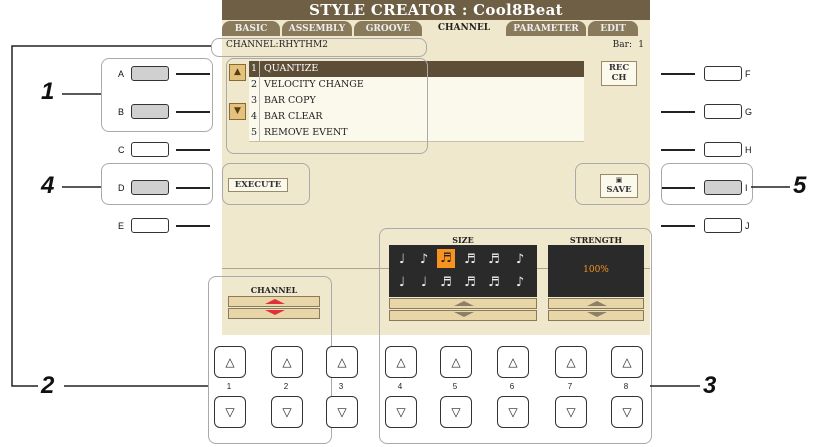  Describe the element at coordinates (48, 185) in the screenshot. I see `callout-number: 4` at that location.